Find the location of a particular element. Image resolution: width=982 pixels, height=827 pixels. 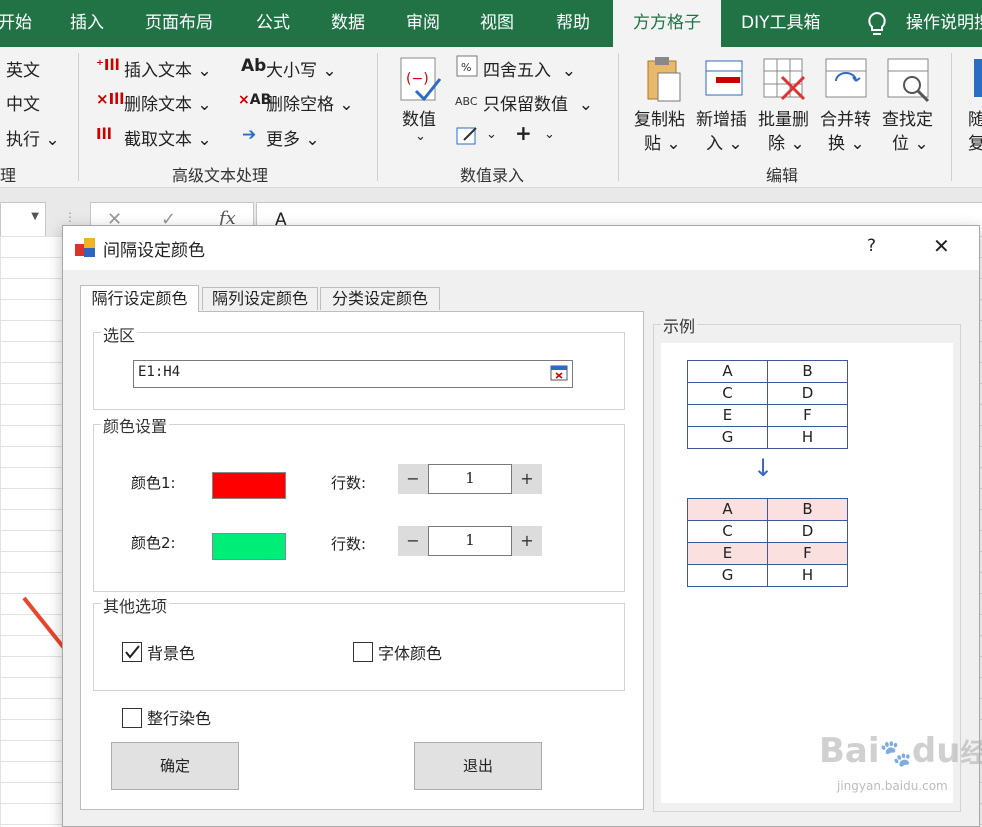

copy-paste-button: 复制粘 is located at coordinates (659, 117).